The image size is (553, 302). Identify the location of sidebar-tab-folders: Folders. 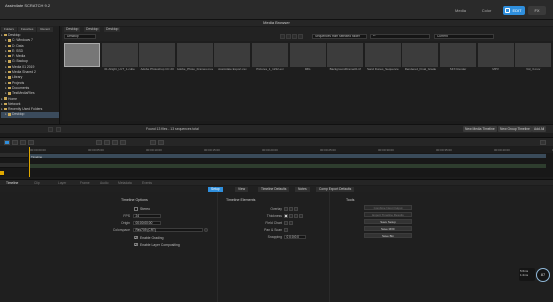
(9, 29).